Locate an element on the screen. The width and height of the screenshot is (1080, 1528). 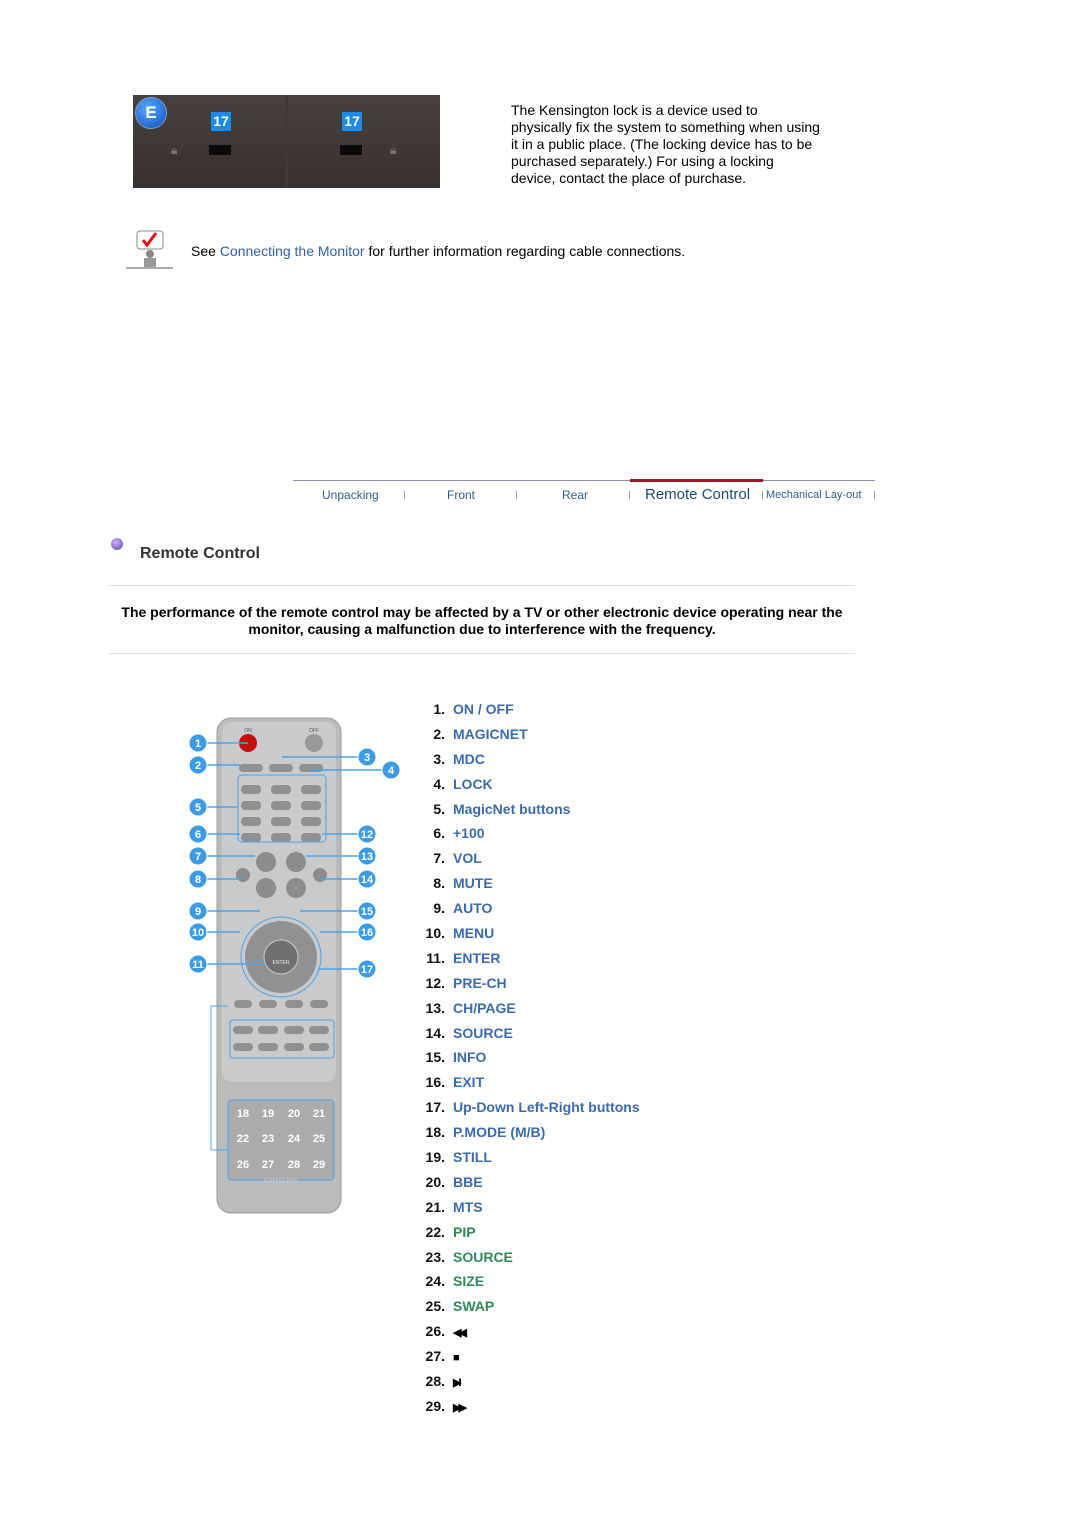
item-number: 21. is located at coordinates (435, 1206).